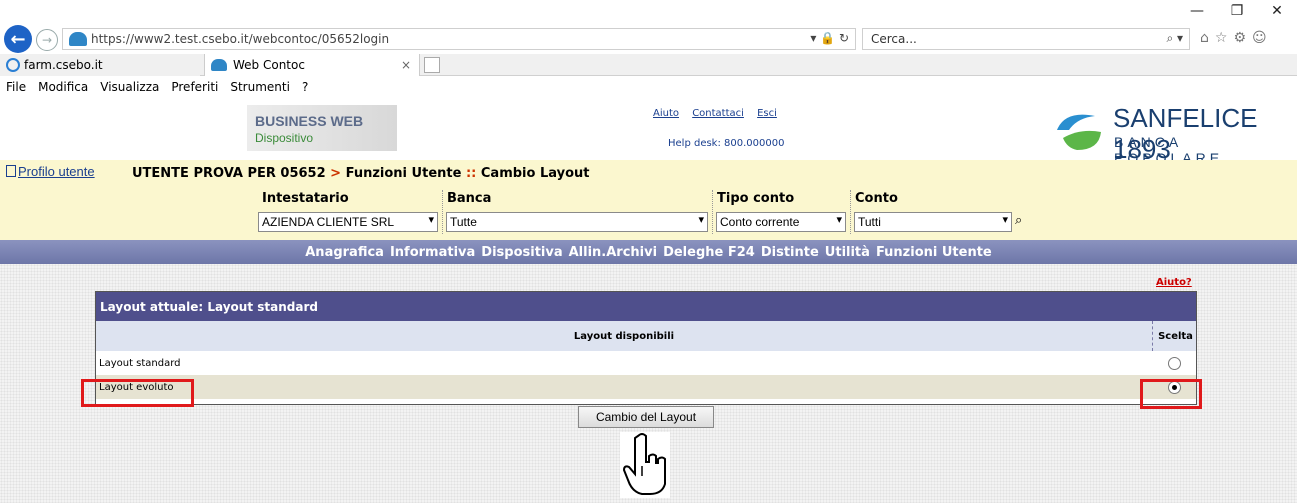 This screenshot has height=503, width=1297. Describe the element at coordinates (645, 465) in the screenshot. I see `pointer-hand-icon` at that location.